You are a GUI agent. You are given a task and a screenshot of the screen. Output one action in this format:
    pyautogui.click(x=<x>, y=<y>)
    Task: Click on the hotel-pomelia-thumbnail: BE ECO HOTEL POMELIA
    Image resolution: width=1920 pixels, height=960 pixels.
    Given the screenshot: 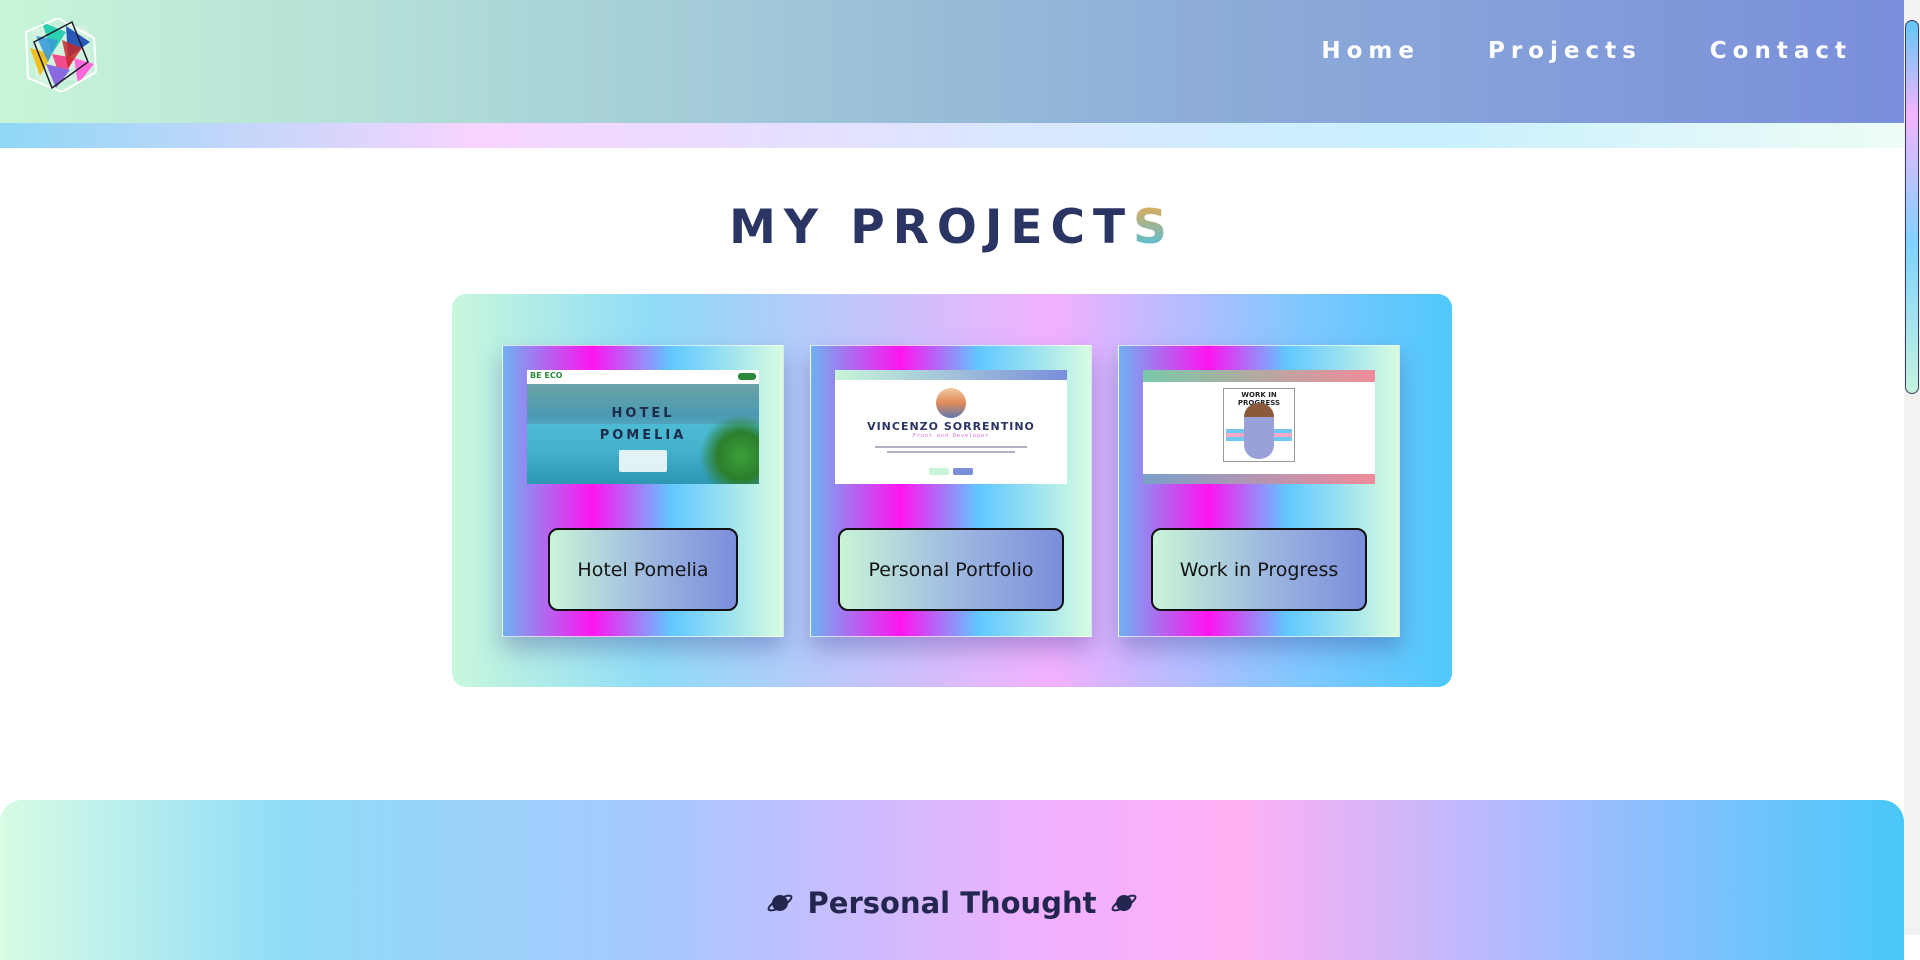 What is the action you would take?
    pyautogui.click(x=643, y=427)
    